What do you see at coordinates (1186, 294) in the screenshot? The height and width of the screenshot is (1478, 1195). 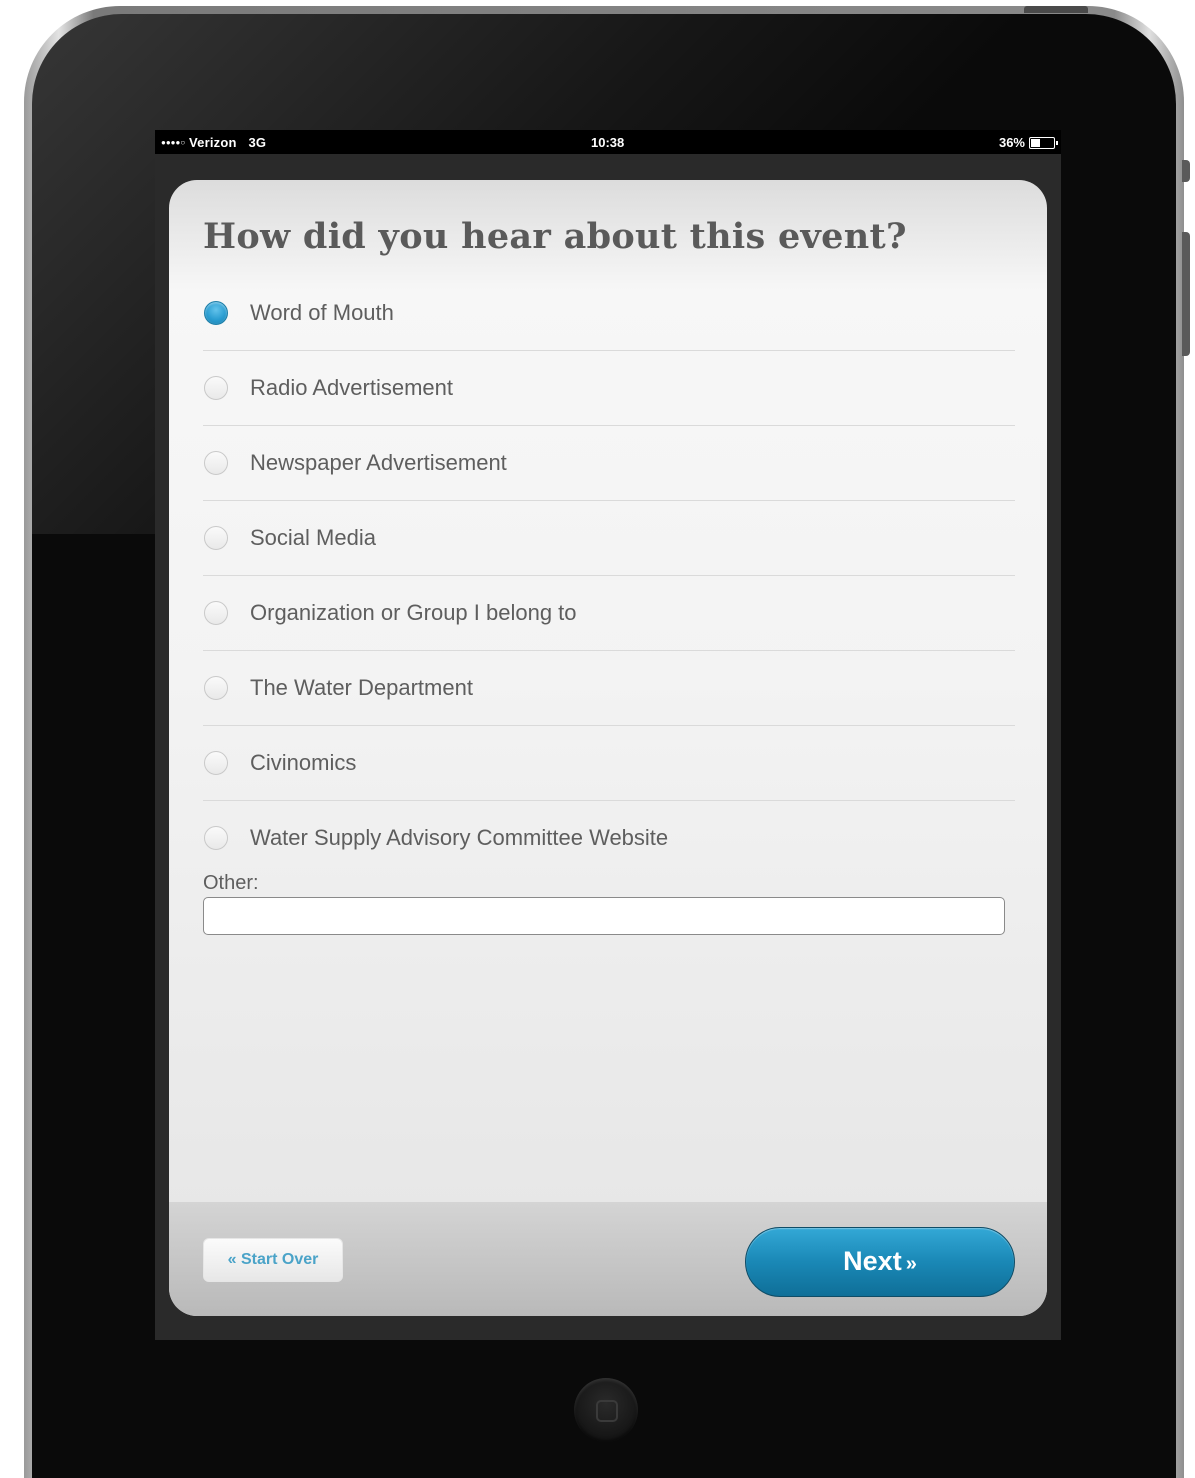 I see `volume-buttons` at bounding box center [1186, 294].